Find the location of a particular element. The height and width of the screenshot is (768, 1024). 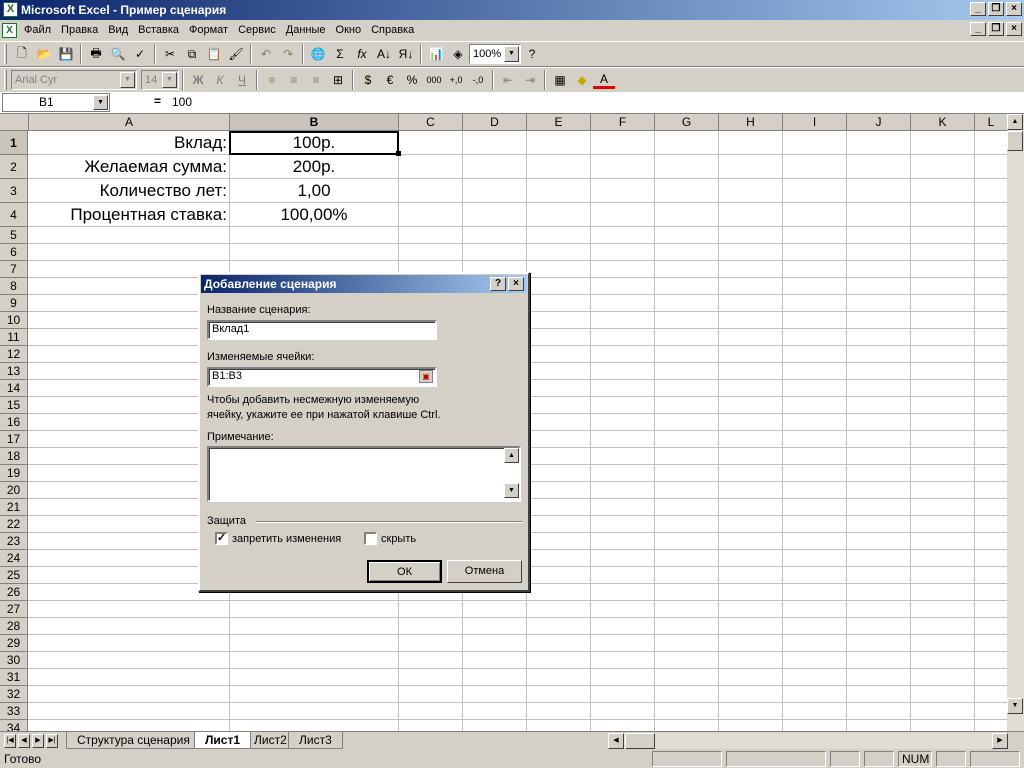

underline-button: Ч is located at coordinates (242, 80).